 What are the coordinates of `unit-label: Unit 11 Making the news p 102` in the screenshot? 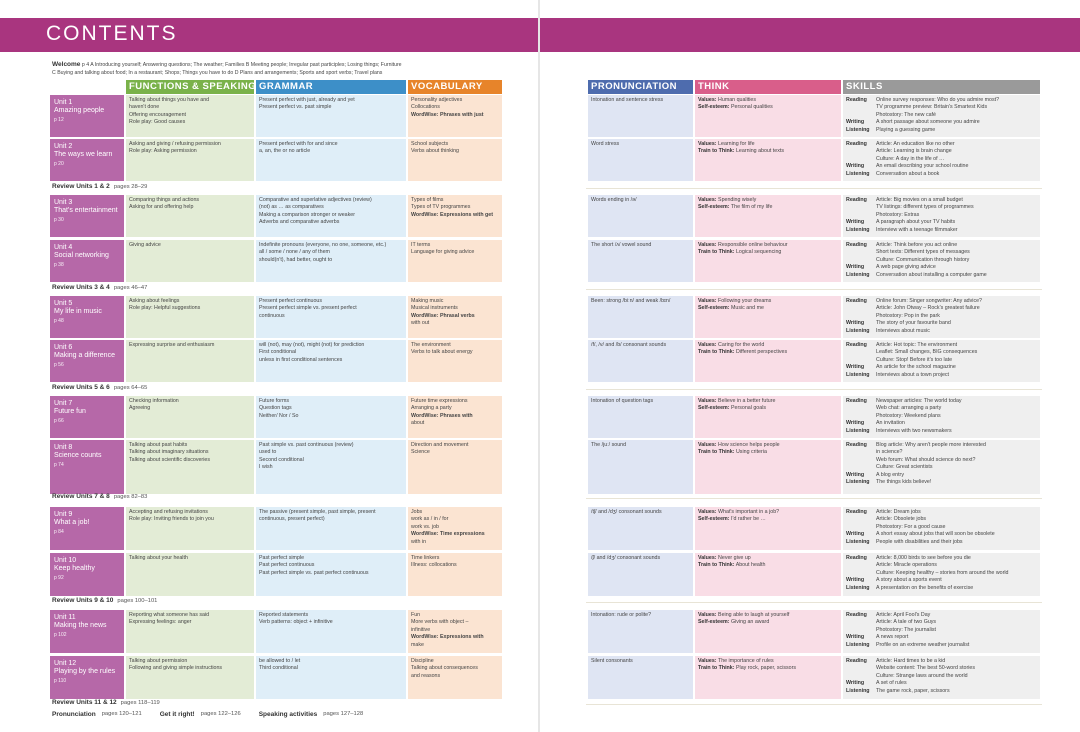 It's located at (87, 631).